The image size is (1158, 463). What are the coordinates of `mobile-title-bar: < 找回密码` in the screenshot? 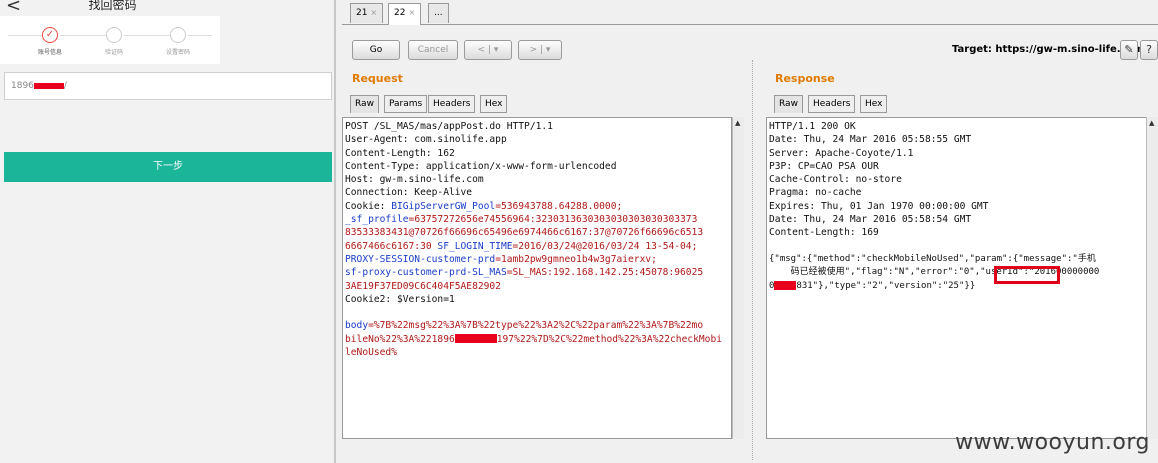 It's located at (168, 8).